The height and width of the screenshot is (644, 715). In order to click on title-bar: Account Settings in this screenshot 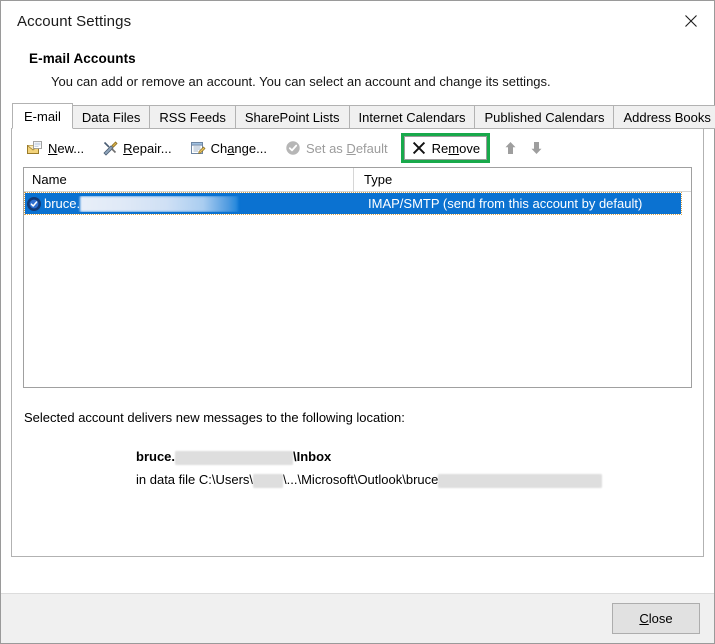, I will do `click(357, 21)`.